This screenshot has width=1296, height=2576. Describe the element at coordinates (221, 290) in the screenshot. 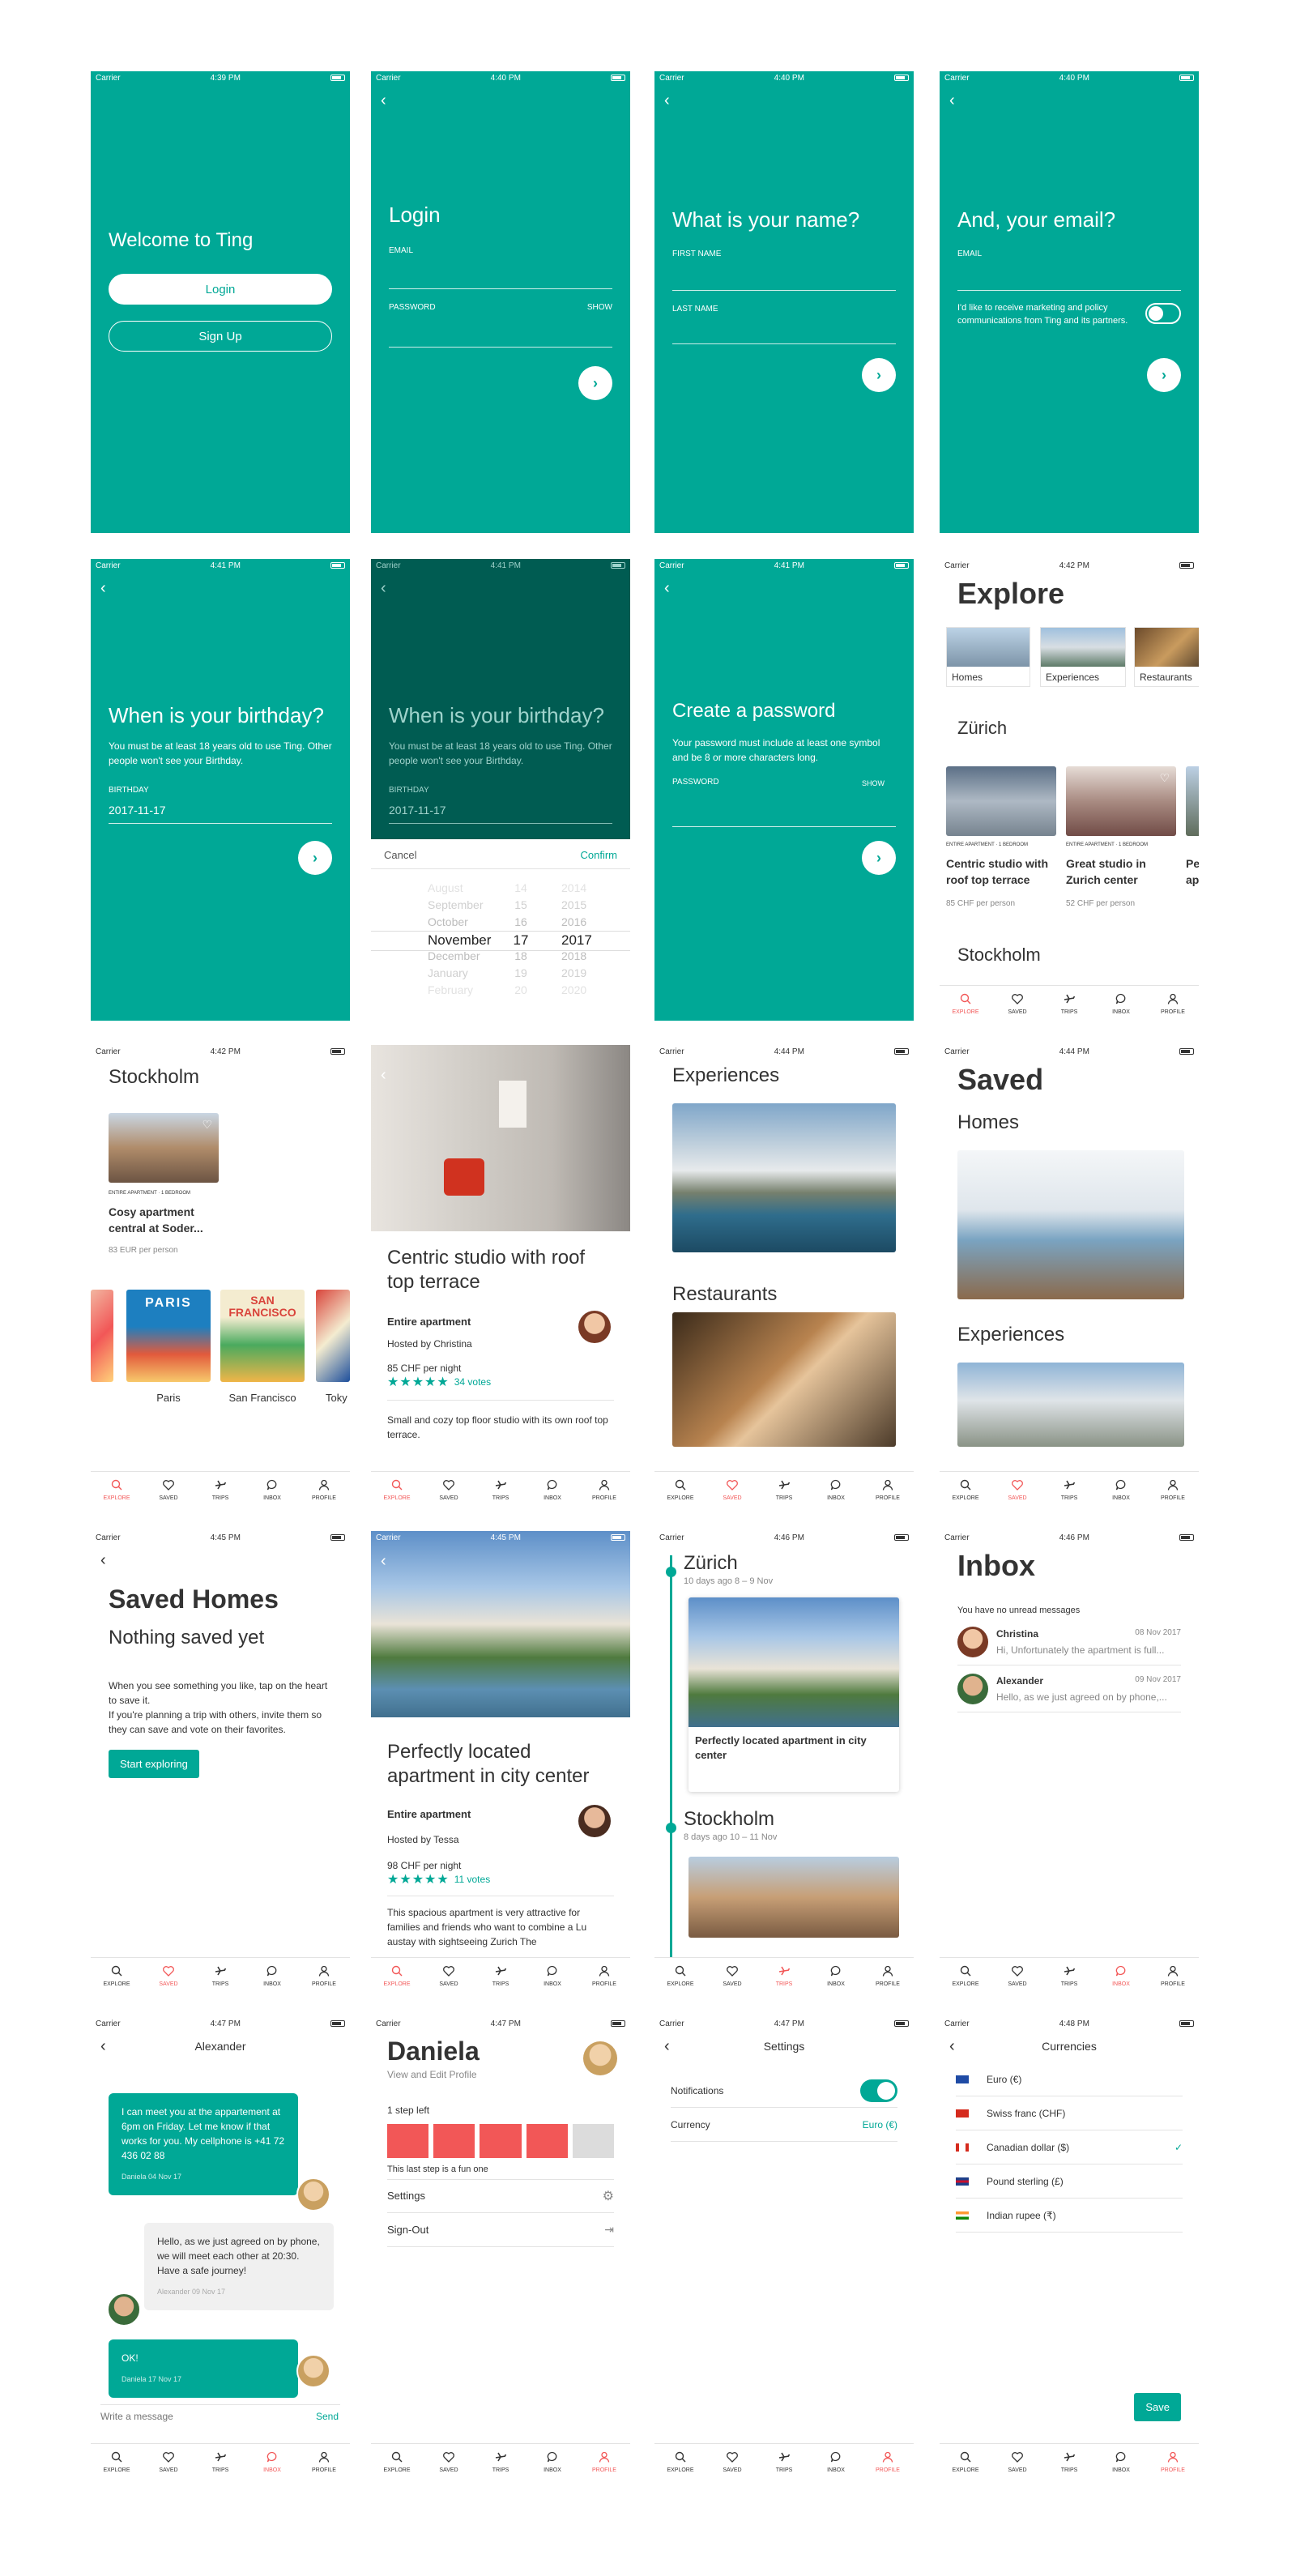

I see `login-button: Login` at that location.